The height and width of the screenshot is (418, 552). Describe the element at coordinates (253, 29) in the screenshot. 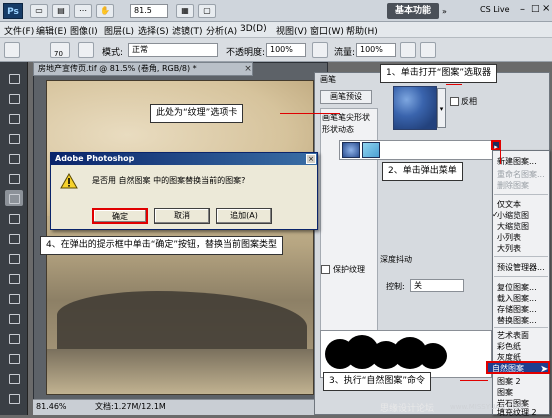

I see `menu-3d: 3D(D)` at that location.